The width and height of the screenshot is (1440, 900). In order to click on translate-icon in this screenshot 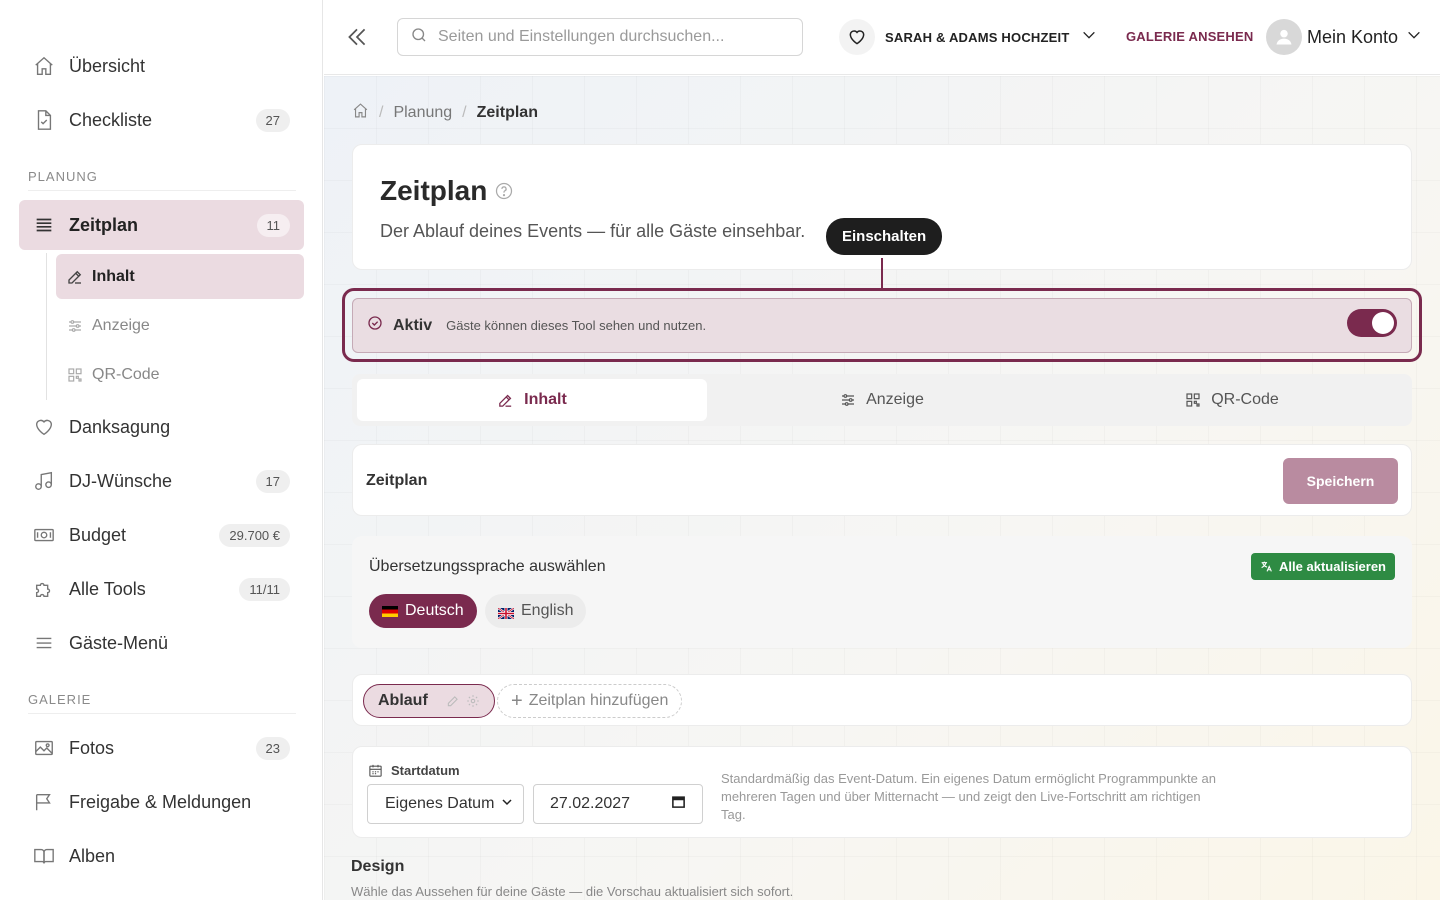, I will do `click(1266, 566)`.